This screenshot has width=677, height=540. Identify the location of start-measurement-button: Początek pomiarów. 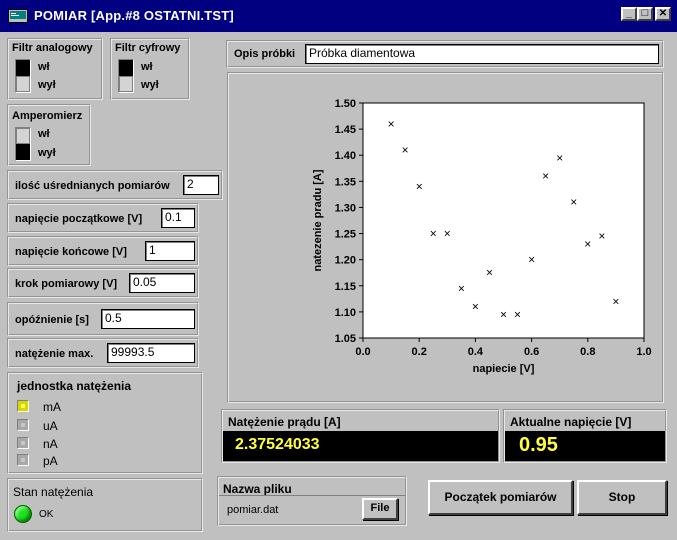
(500, 497).